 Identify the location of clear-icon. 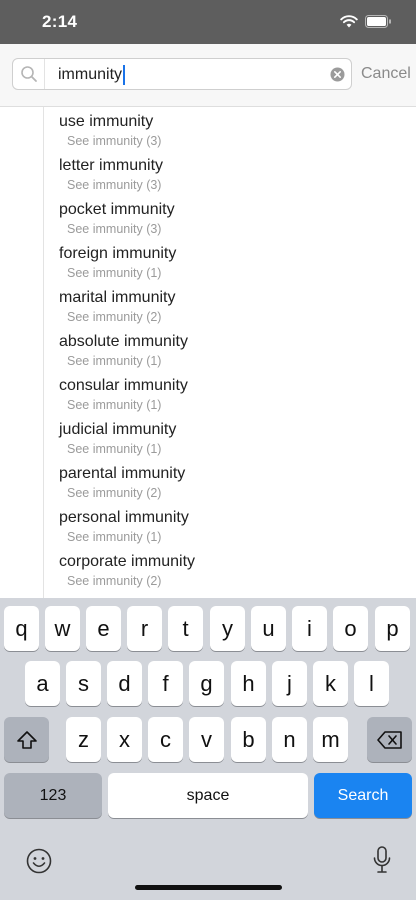
(337, 74).